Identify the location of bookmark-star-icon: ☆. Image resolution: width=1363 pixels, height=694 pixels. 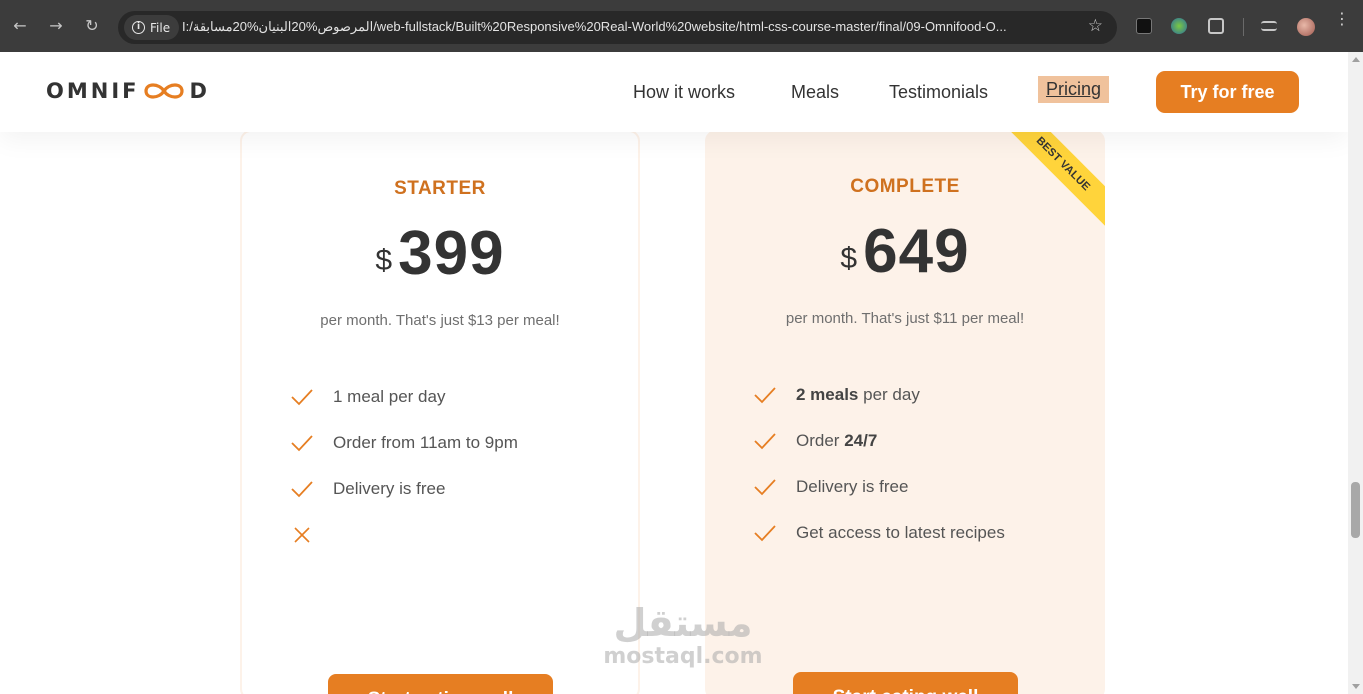
(1095, 26).